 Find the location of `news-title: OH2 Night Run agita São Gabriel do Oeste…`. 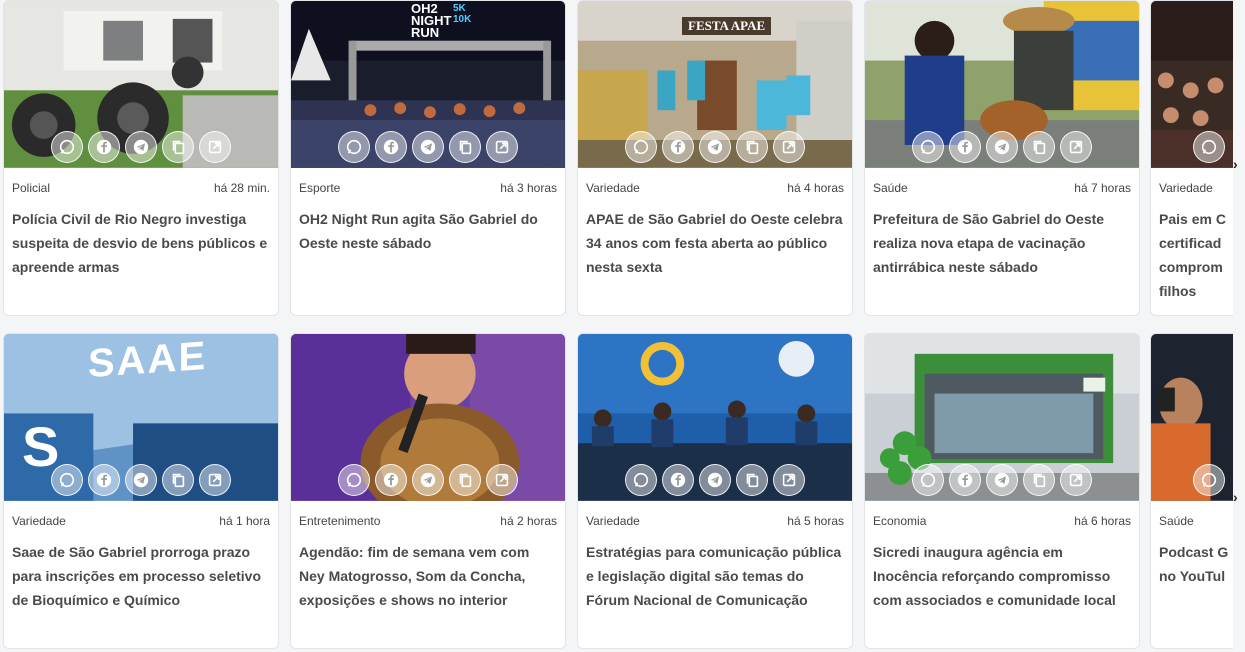

news-title: OH2 Night Run agita São Gabriel do Oeste… is located at coordinates (428, 231).